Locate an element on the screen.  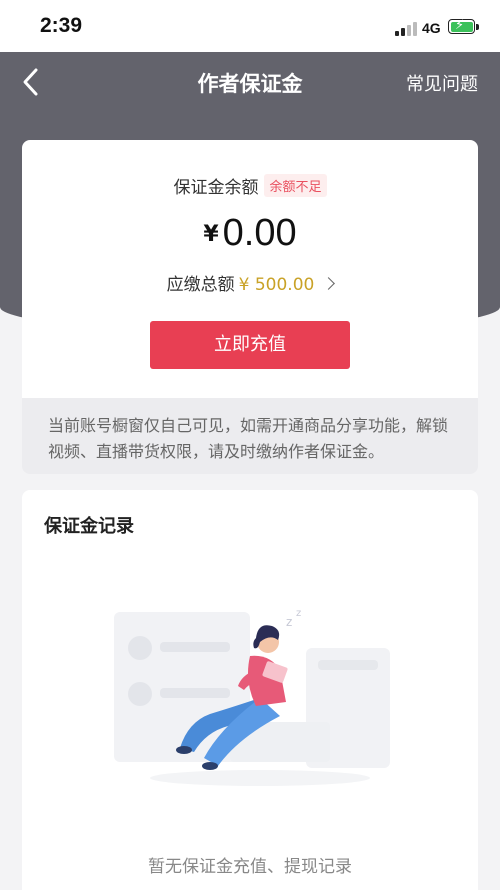
charging-bolt-icon: ⚡ is located at coordinates (460, 25).